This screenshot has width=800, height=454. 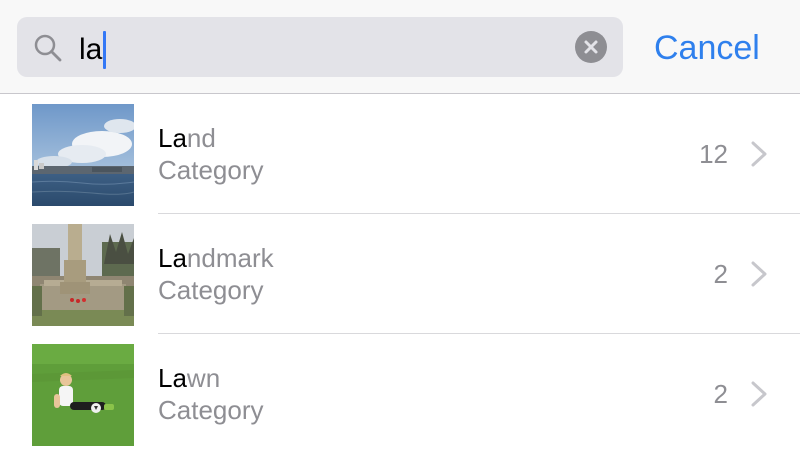 I want to click on clear-search-button, so click(x=591, y=47).